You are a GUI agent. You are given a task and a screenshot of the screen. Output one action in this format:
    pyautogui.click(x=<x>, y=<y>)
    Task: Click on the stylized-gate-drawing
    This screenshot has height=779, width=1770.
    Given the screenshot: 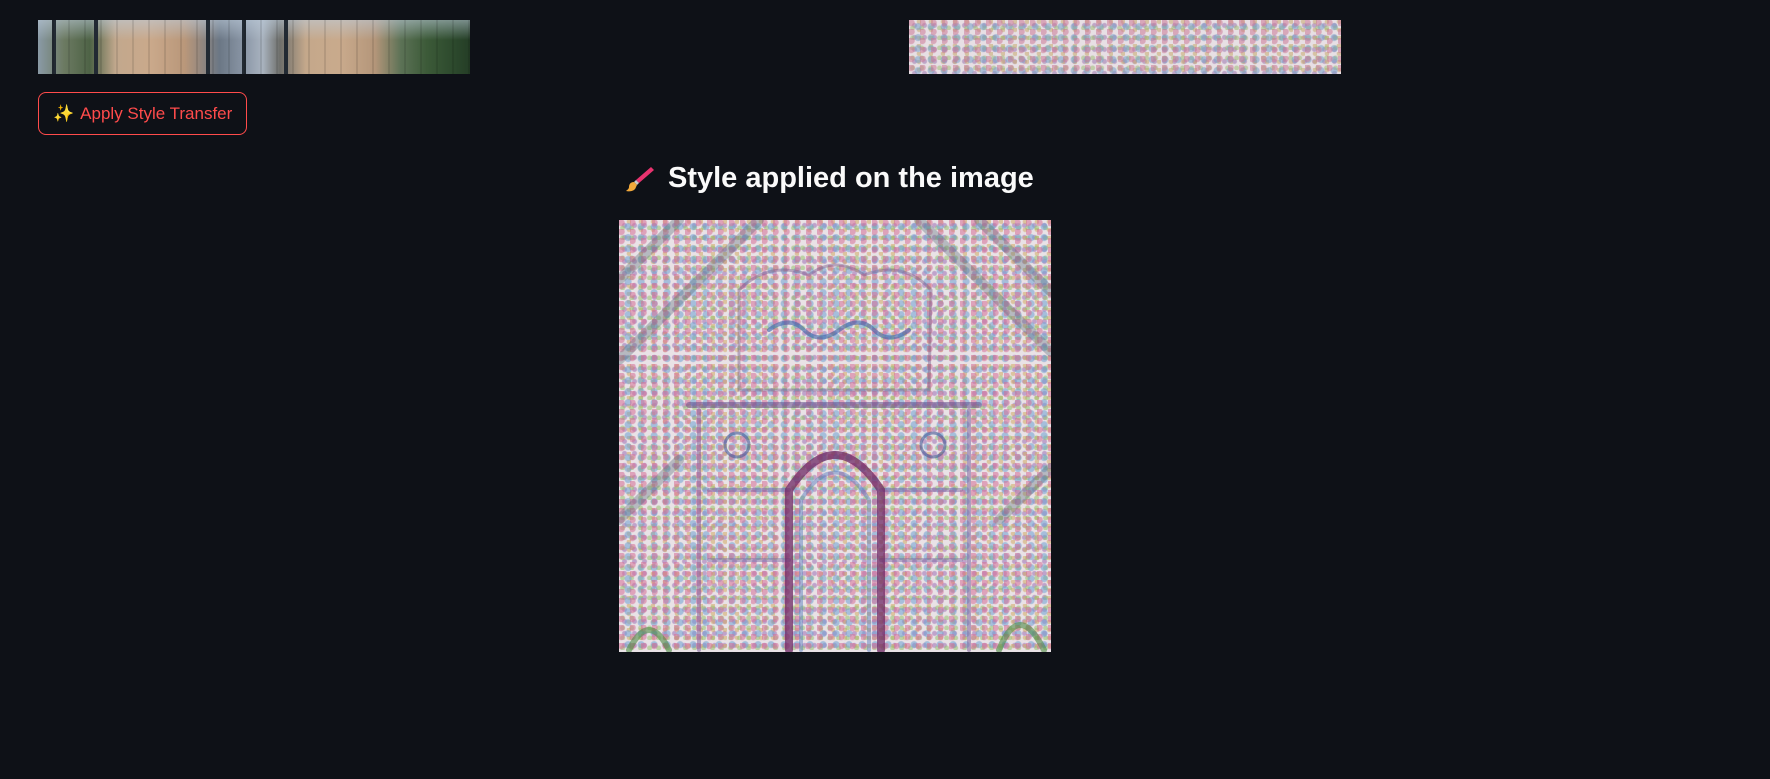 What is the action you would take?
    pyautogui.click(x=835, y=436)
    